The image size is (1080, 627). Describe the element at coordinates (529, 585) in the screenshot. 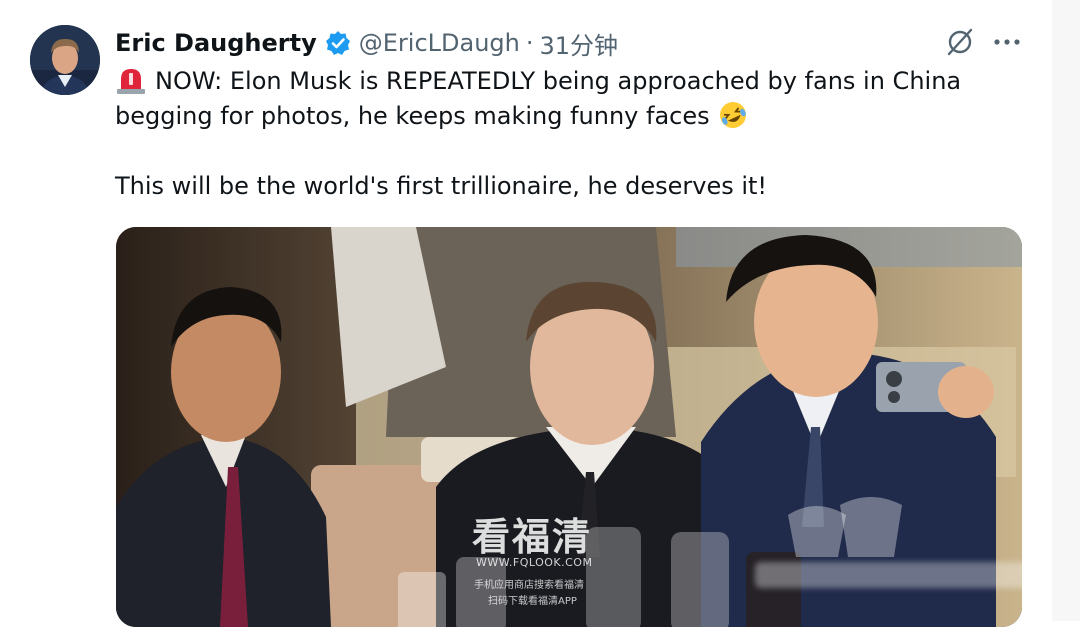

I see `watermark-line1: 手机应用商店搜索看福清` at that location.